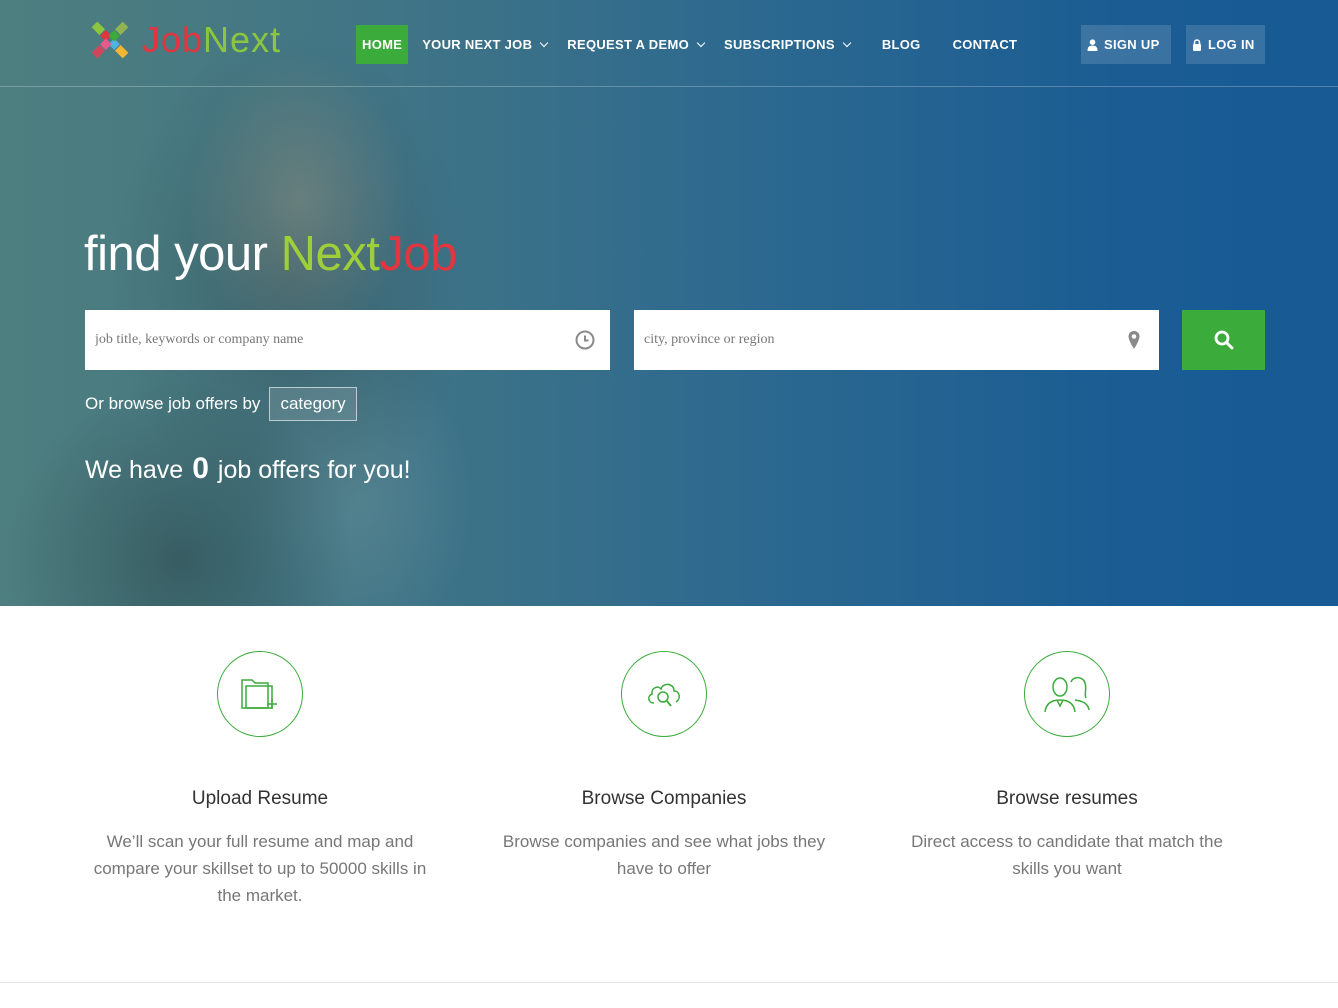 This screenshot has width=1338, height=1008. Describe the element at coordinates (110, 40) in the screenshot. I see `jobnext-logo-icon` at that location.